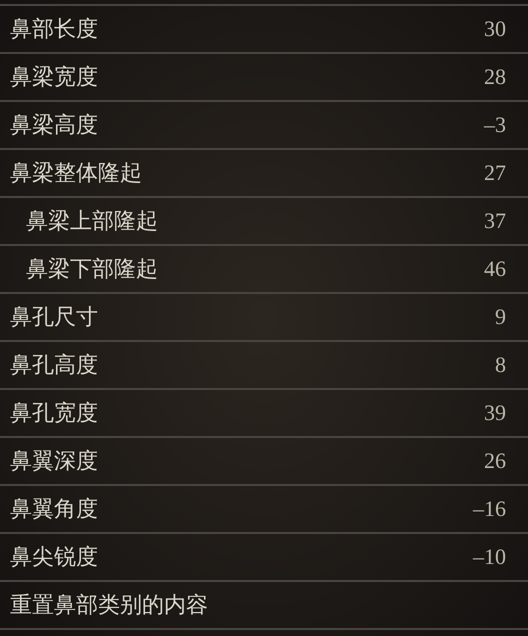 The height and width of the screenshot is (636, 528). What do you see at coordinates (264, 30) in the screenshot?
I see `setting-row: 鼻部长度 30` at bounding box center [264, 30].